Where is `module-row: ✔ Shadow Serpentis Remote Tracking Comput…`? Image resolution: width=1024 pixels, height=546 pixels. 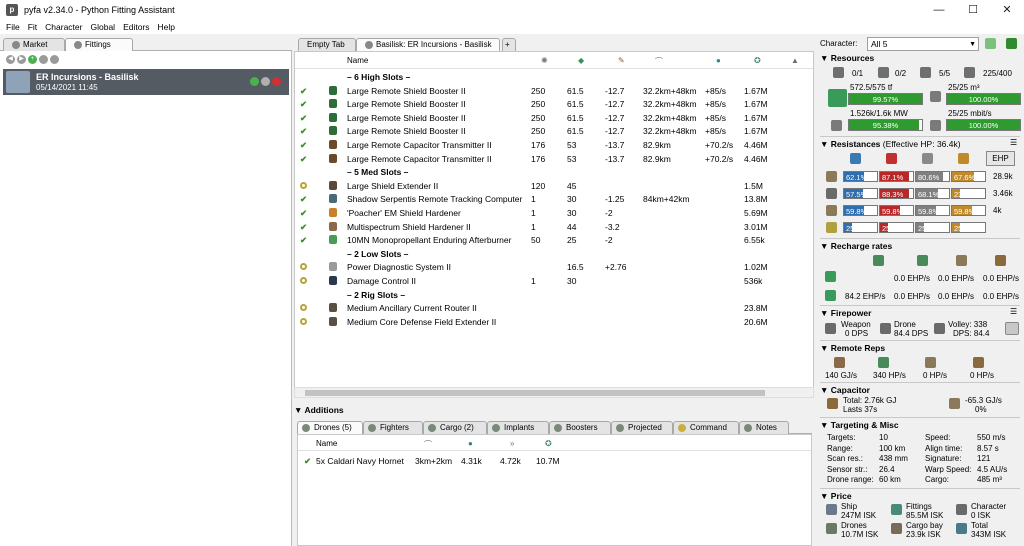
module-row: ✔ Shadow Serpentis Remote Tracking Comput… is located at coordinates (554, 199).